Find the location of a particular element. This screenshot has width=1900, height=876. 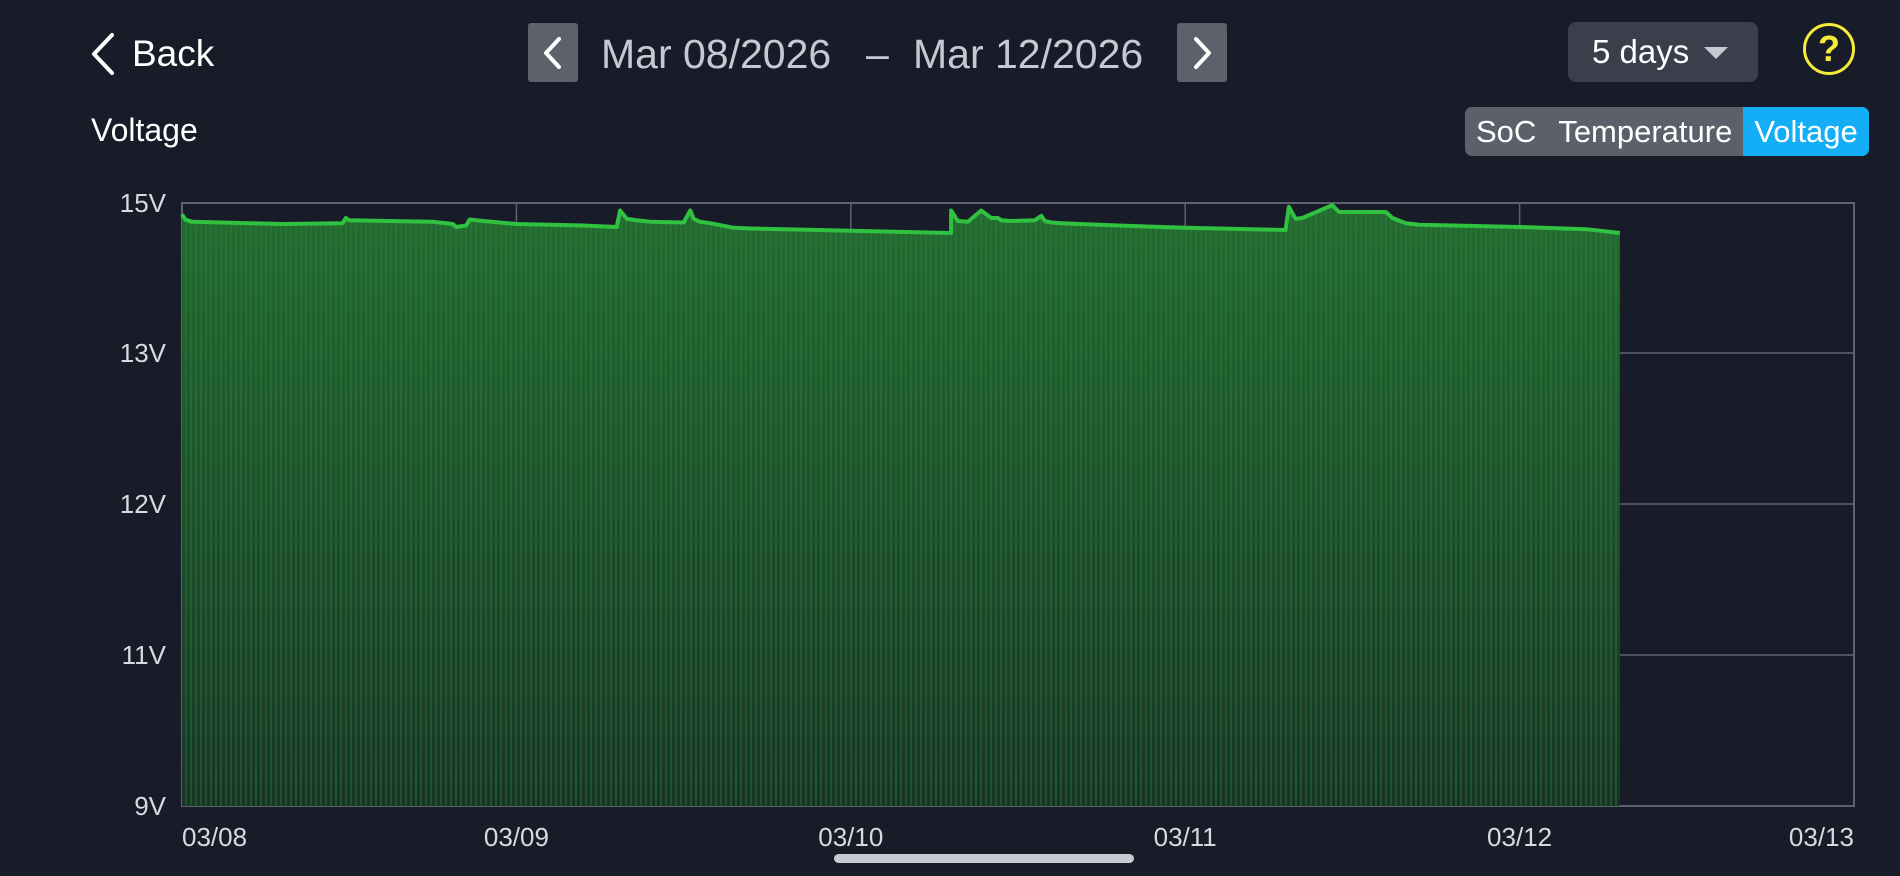

x-tick-label-4: 03/12 is located at coordinates (1519, 837).